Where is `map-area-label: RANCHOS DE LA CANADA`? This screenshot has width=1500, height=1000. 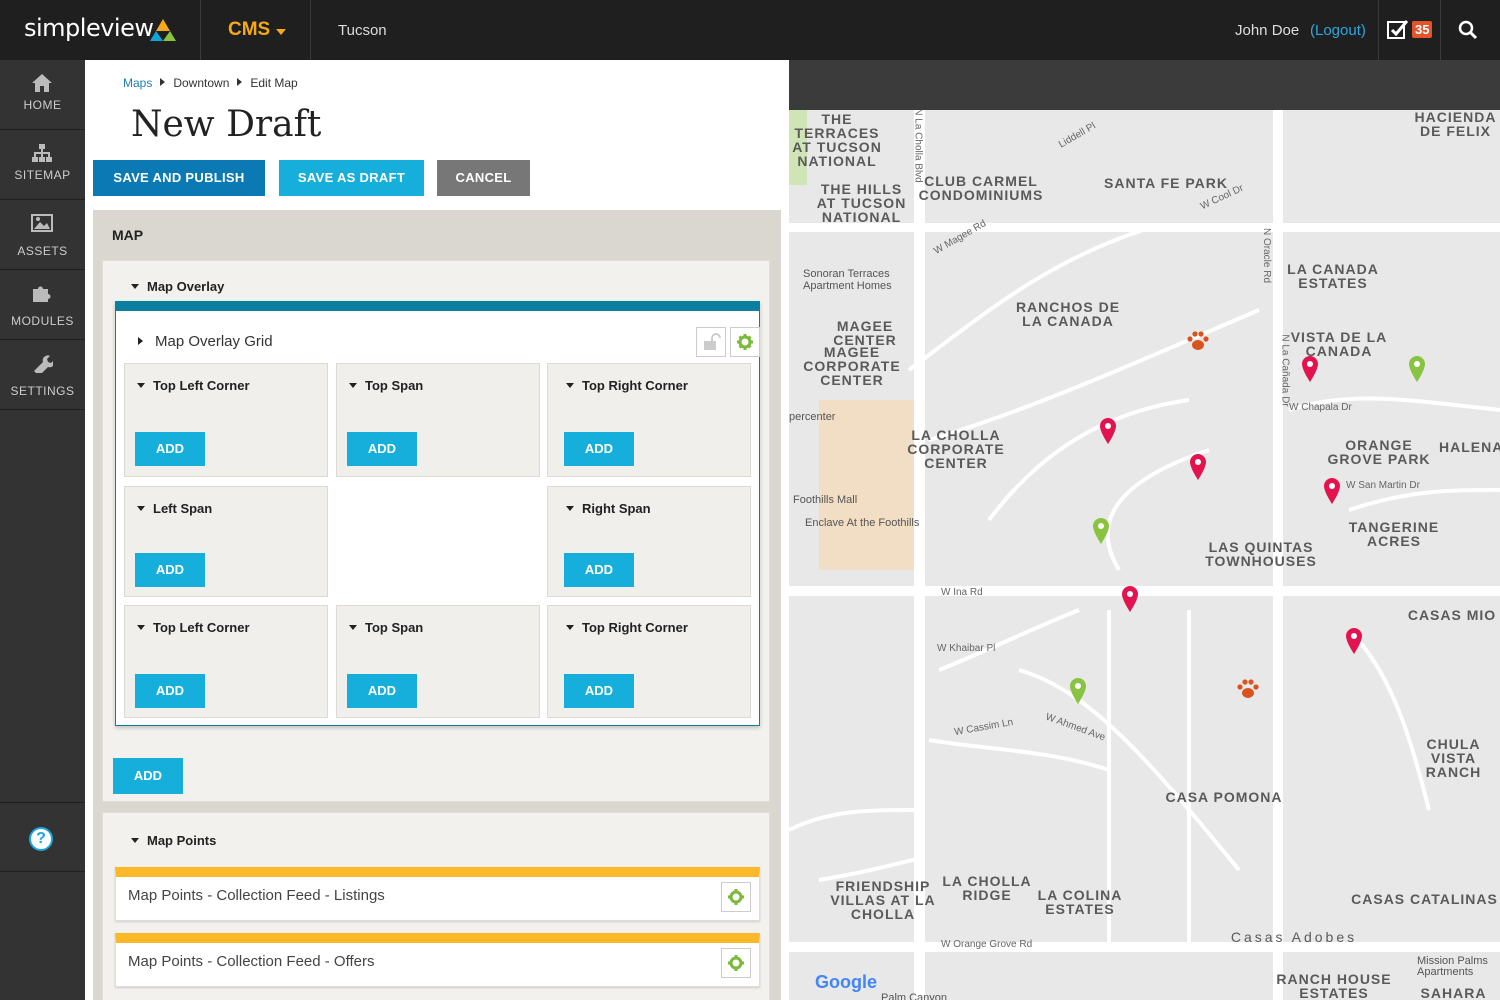 map-area-label: RANCHOS DE LA CANADA is located at coordinates (1068, 314).